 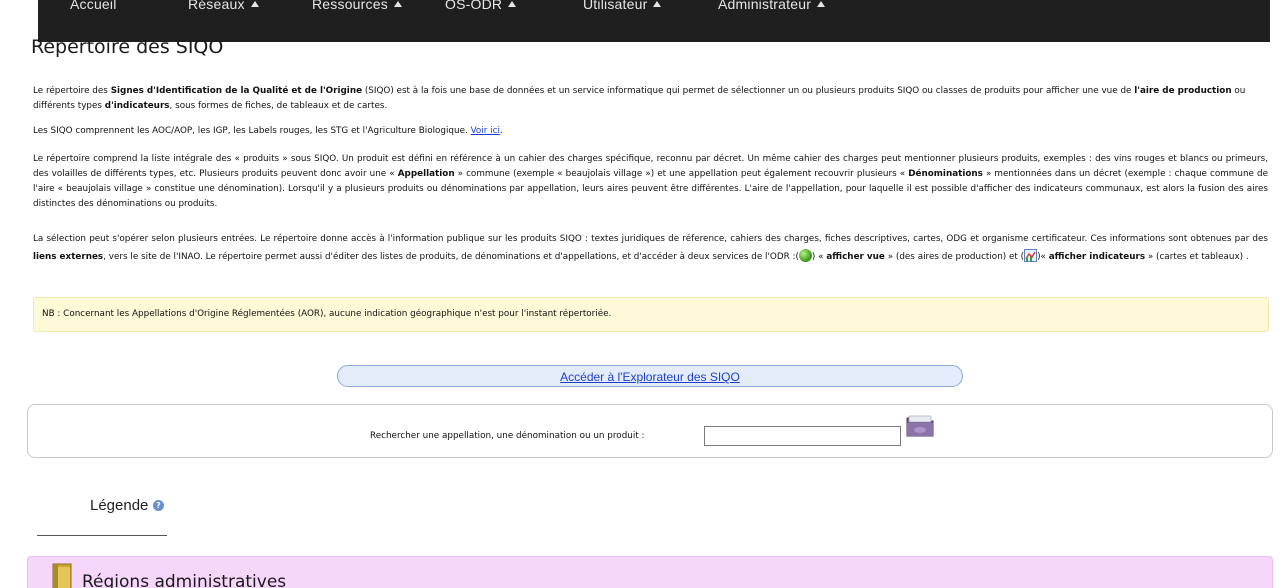 I want to click on nav-item-label: Utilisateur, so click(x=615, y=6).